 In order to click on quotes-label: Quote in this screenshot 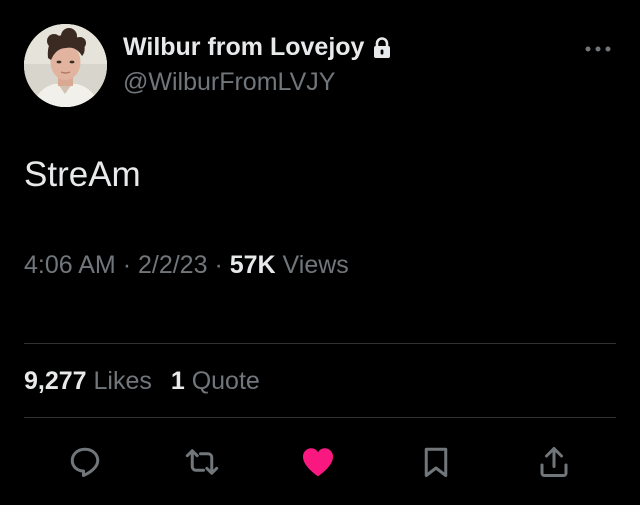, I will do `click(225, 381)`.